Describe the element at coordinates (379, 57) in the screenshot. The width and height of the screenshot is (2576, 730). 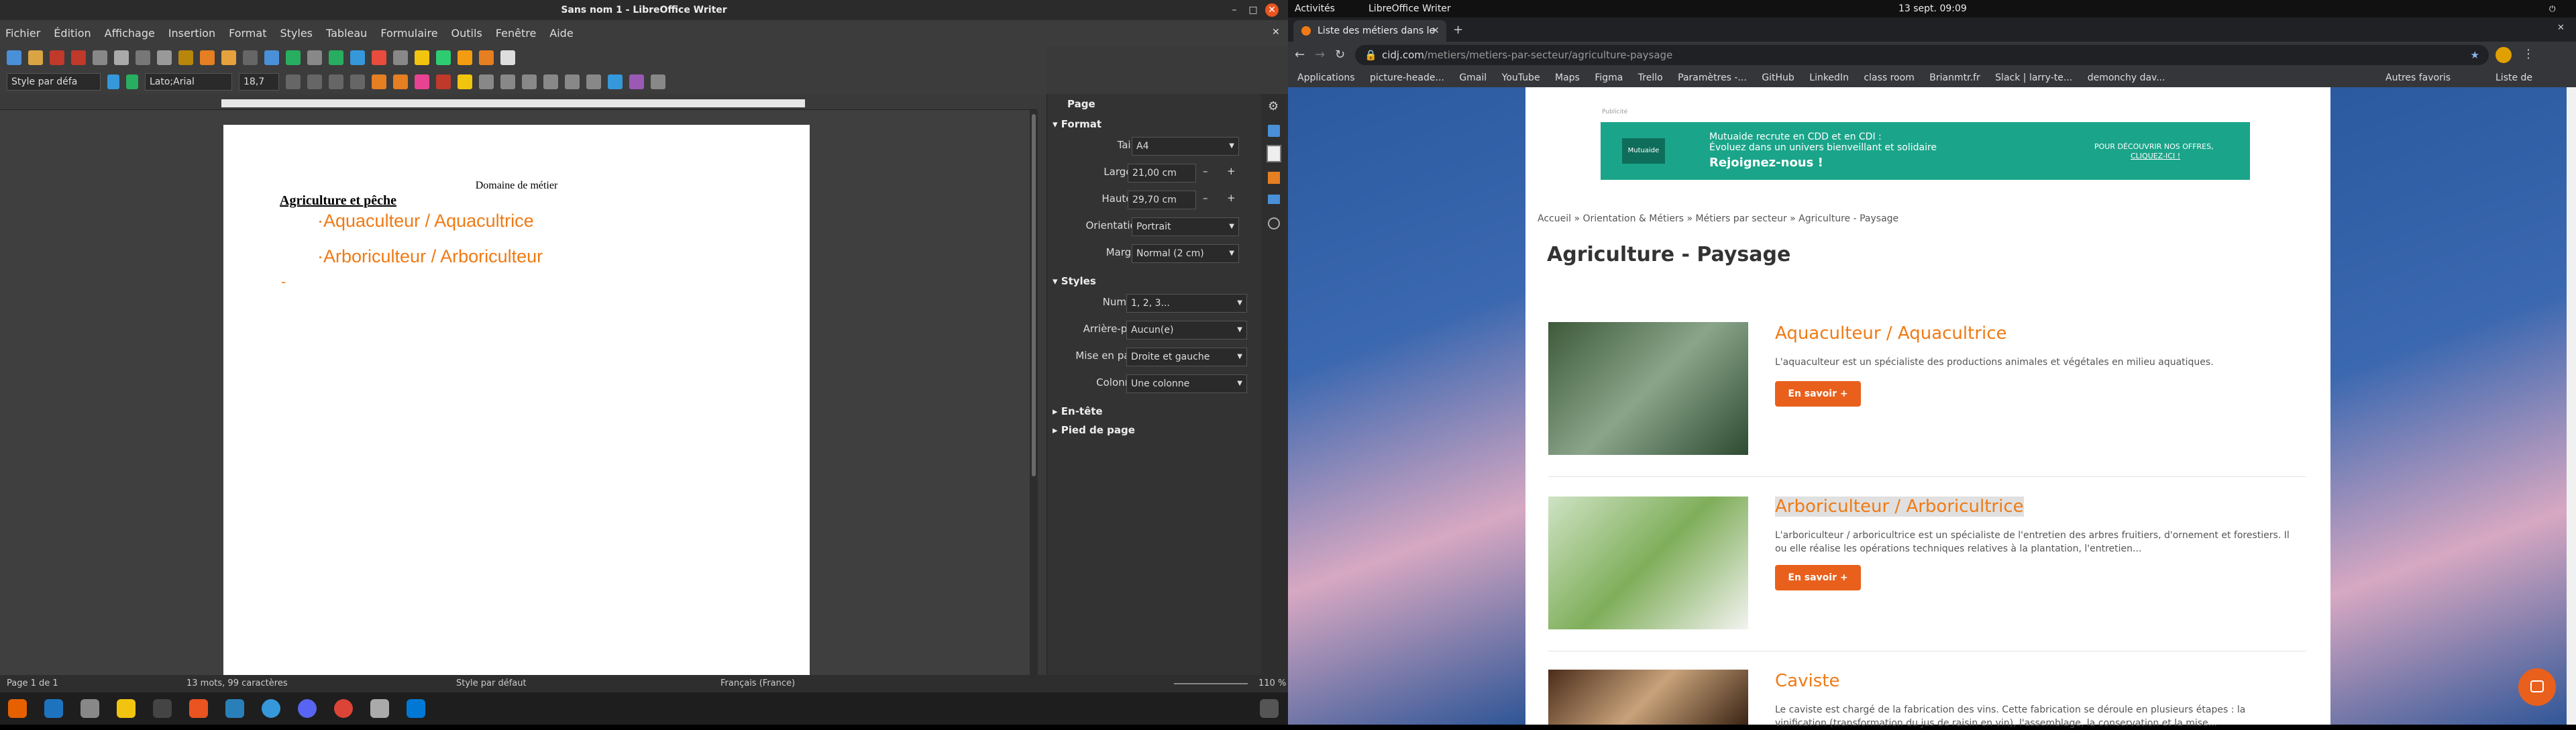
I see `insert-chart-icon` at that location.